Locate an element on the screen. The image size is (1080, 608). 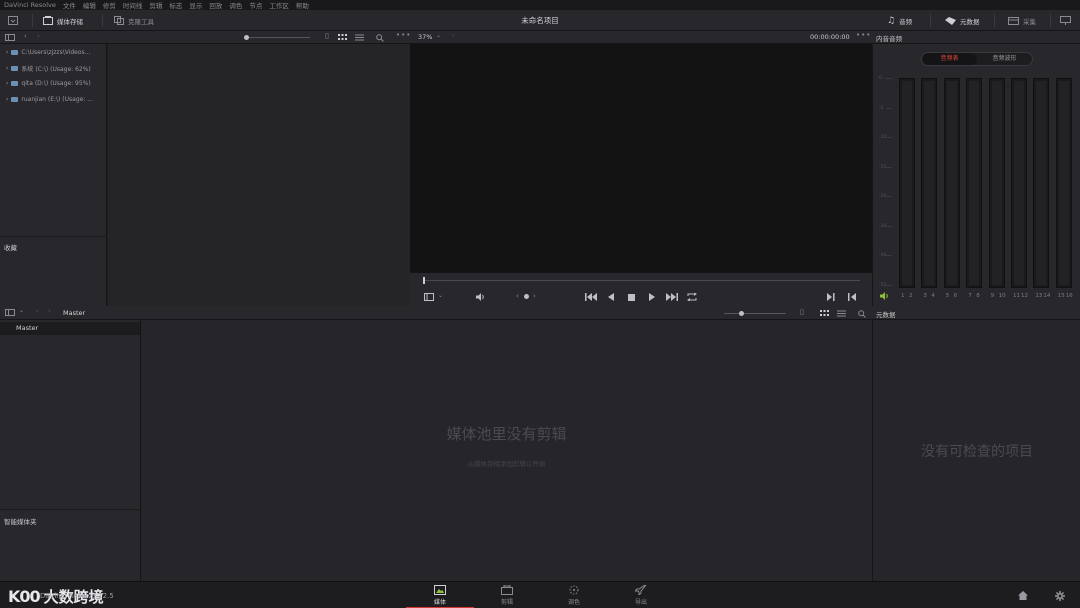
metadata-toggle-button: 元数据 is located at coordinates (962, 20).